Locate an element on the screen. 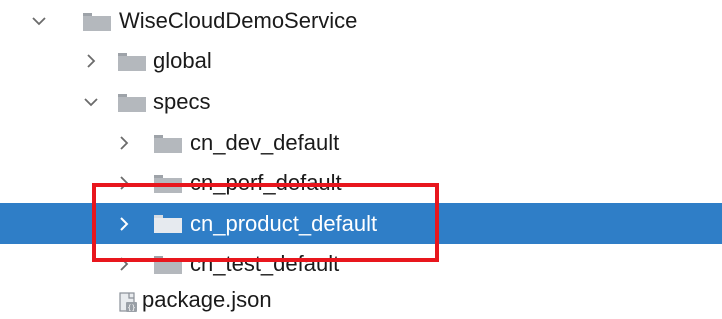  tree-item-label: cn_perf_default is located at coordinates (266, 182).